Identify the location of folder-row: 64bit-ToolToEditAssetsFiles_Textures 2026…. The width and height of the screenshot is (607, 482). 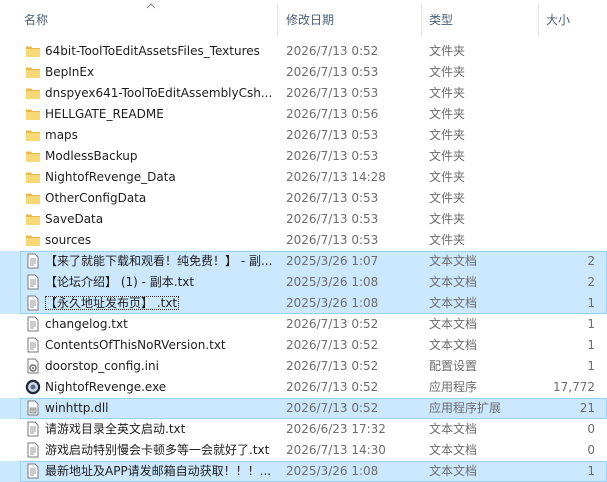
(303, 51).